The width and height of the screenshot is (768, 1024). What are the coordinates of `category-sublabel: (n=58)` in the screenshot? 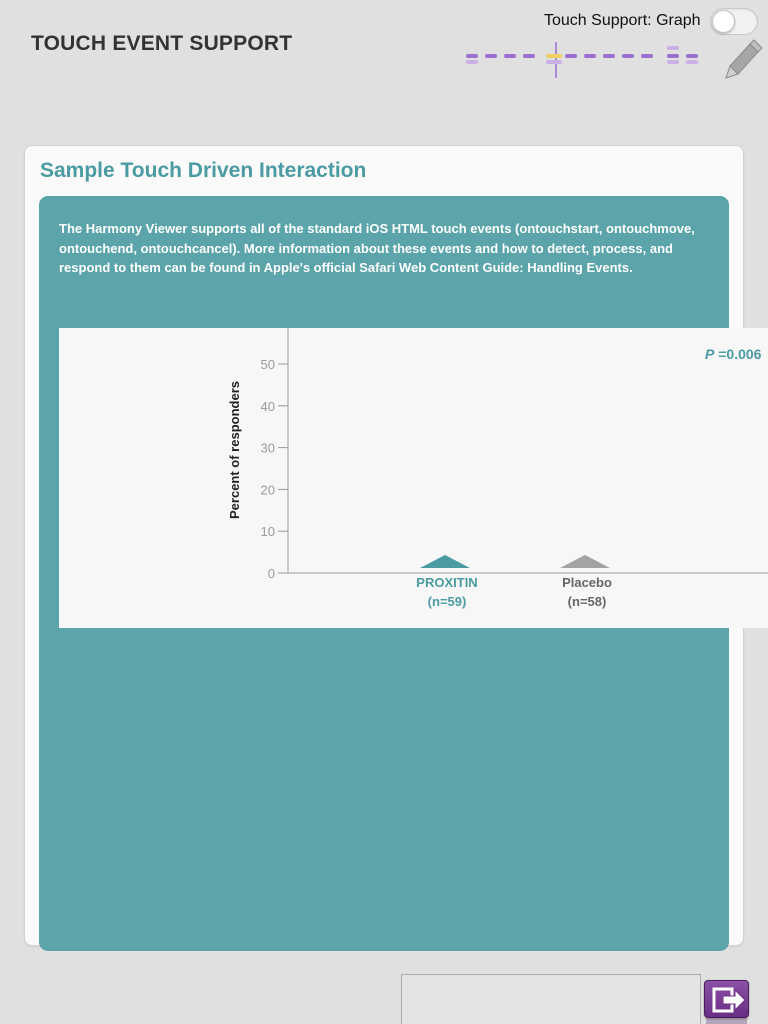 It's located at (587, 601).